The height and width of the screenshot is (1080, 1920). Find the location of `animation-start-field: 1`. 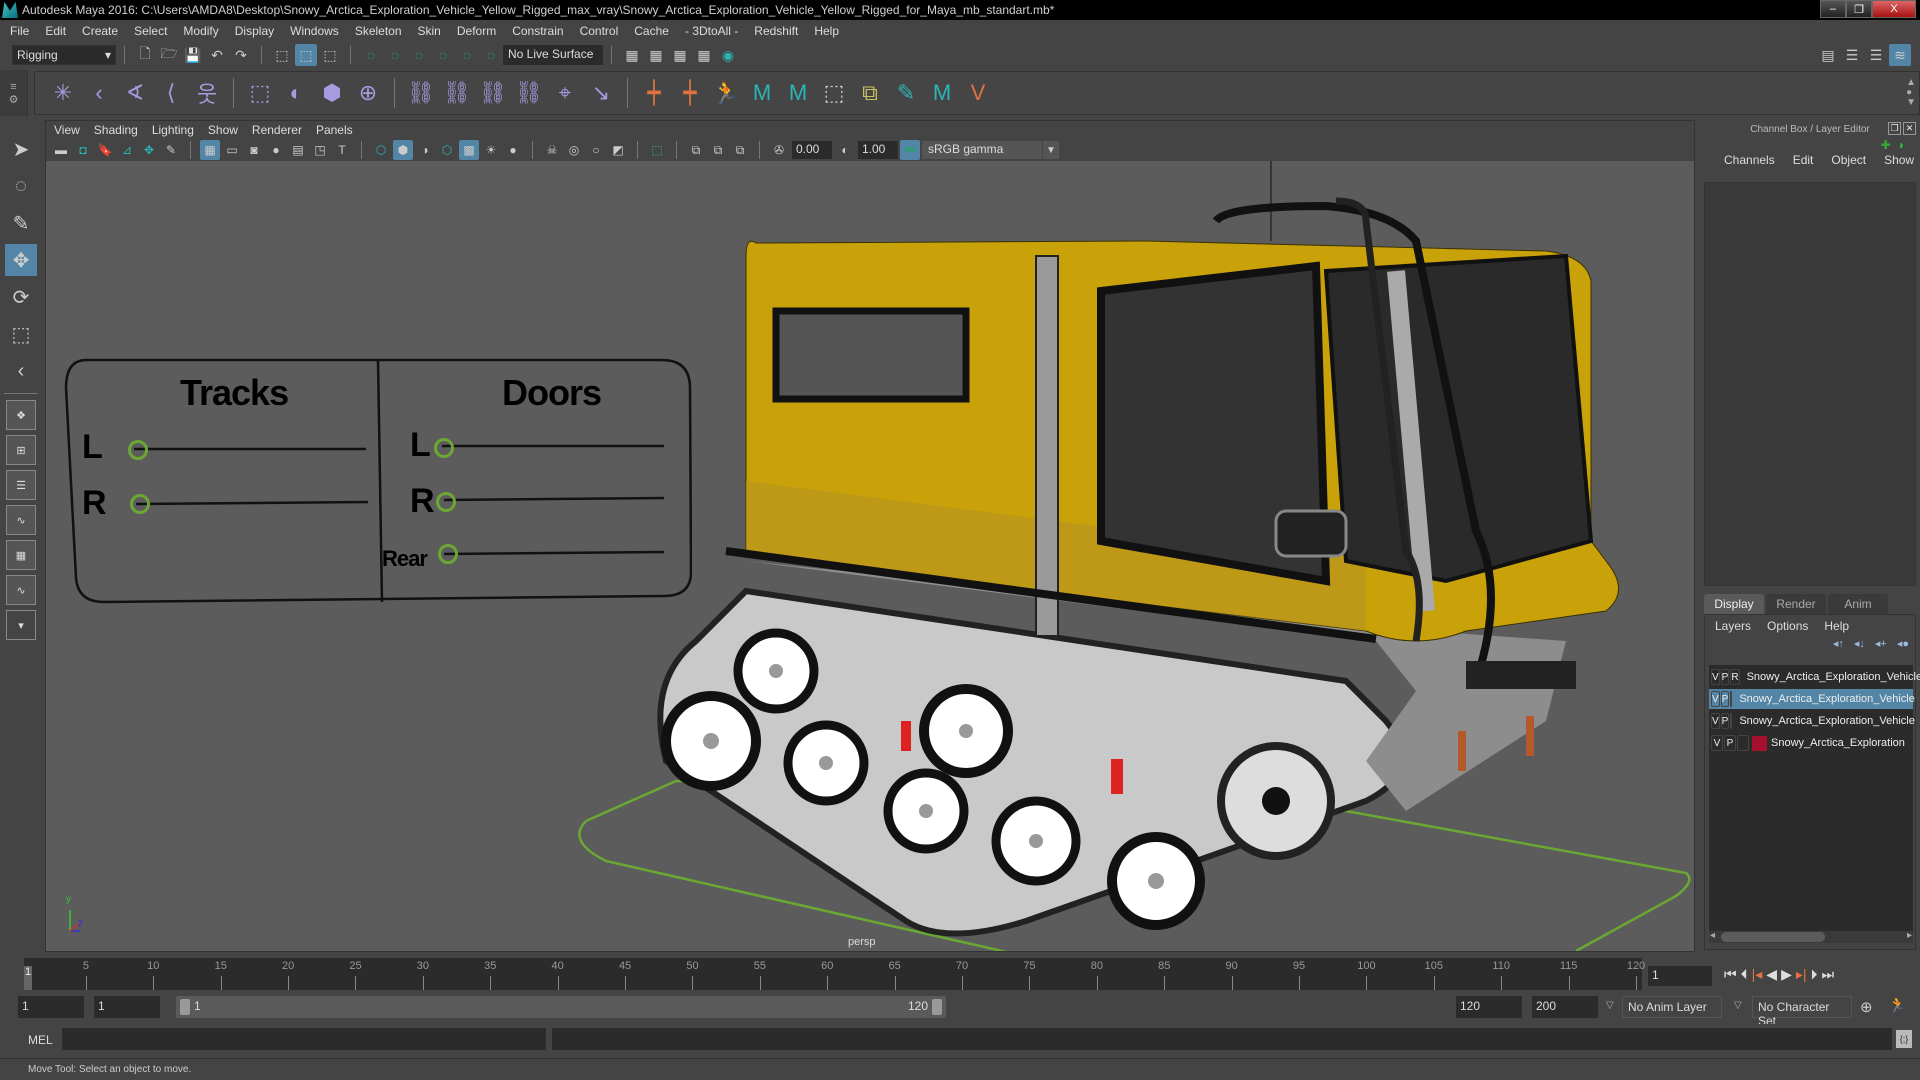

animation-start-field: 1 is located at coordinates (51, 1007).